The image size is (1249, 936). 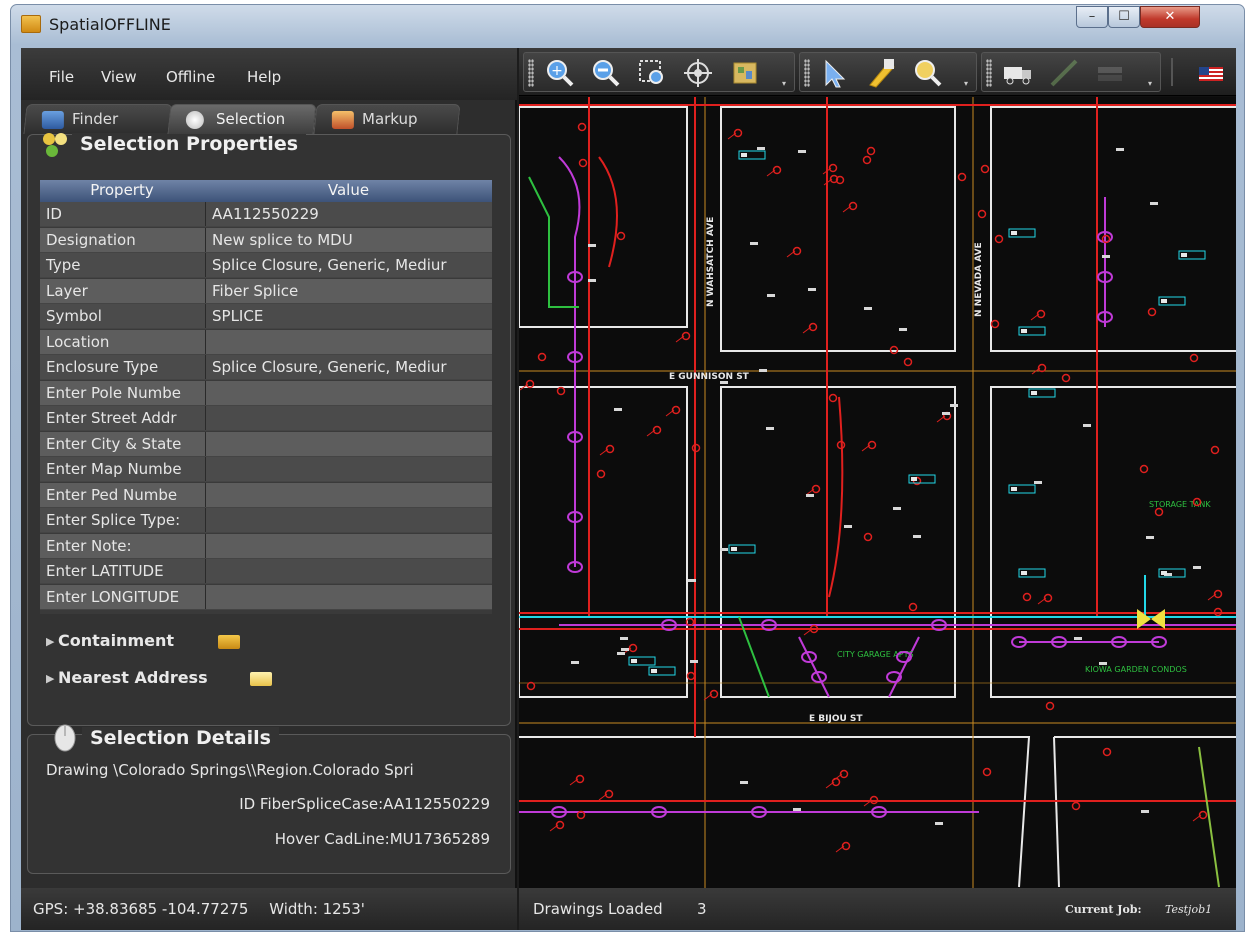 I want to click on maximize-button: ☐, so click(x=1124, y=17).